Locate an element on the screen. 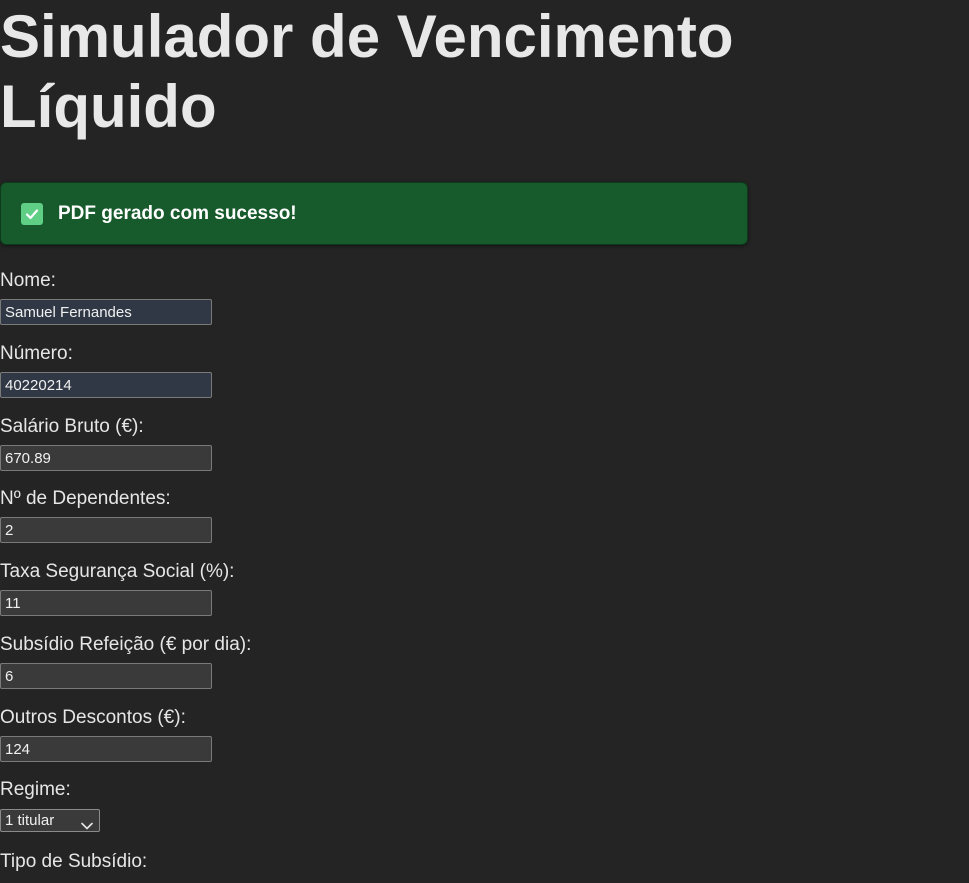 This screenshot has width=969, height=883. dependentes-input: 2 is located at coordinates (106, 530).